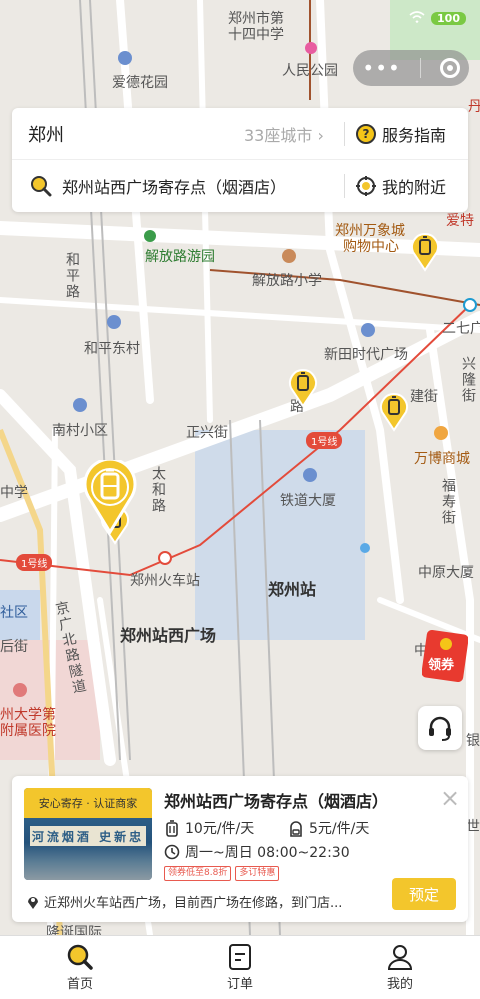  I want to click on map-label: 解放路游园, so click(180, 257).